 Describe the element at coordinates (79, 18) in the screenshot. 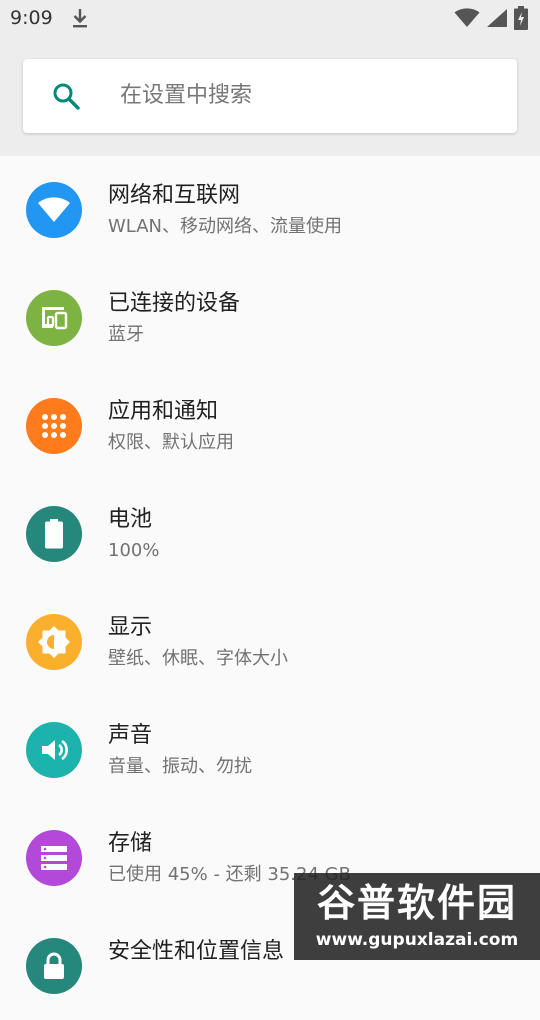

I see `download-icon` at that location.